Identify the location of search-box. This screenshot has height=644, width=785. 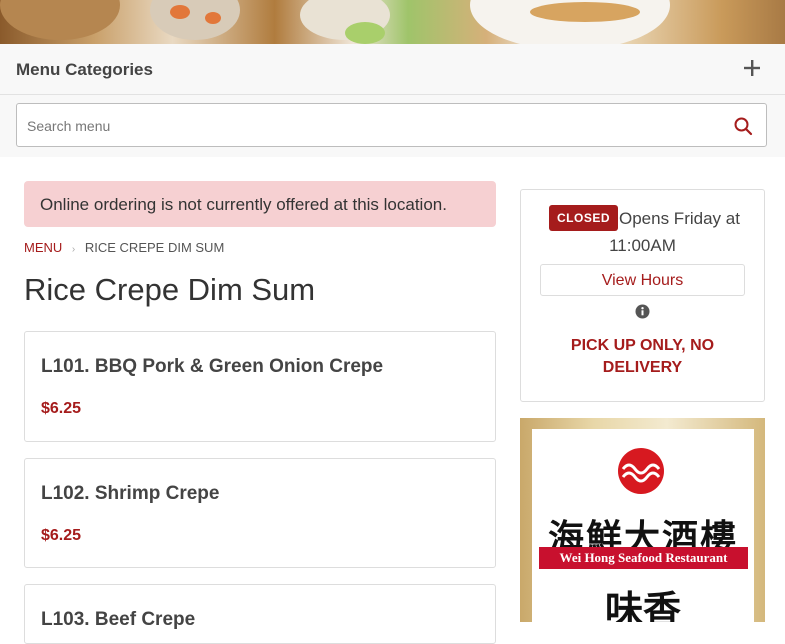
(391, 125).